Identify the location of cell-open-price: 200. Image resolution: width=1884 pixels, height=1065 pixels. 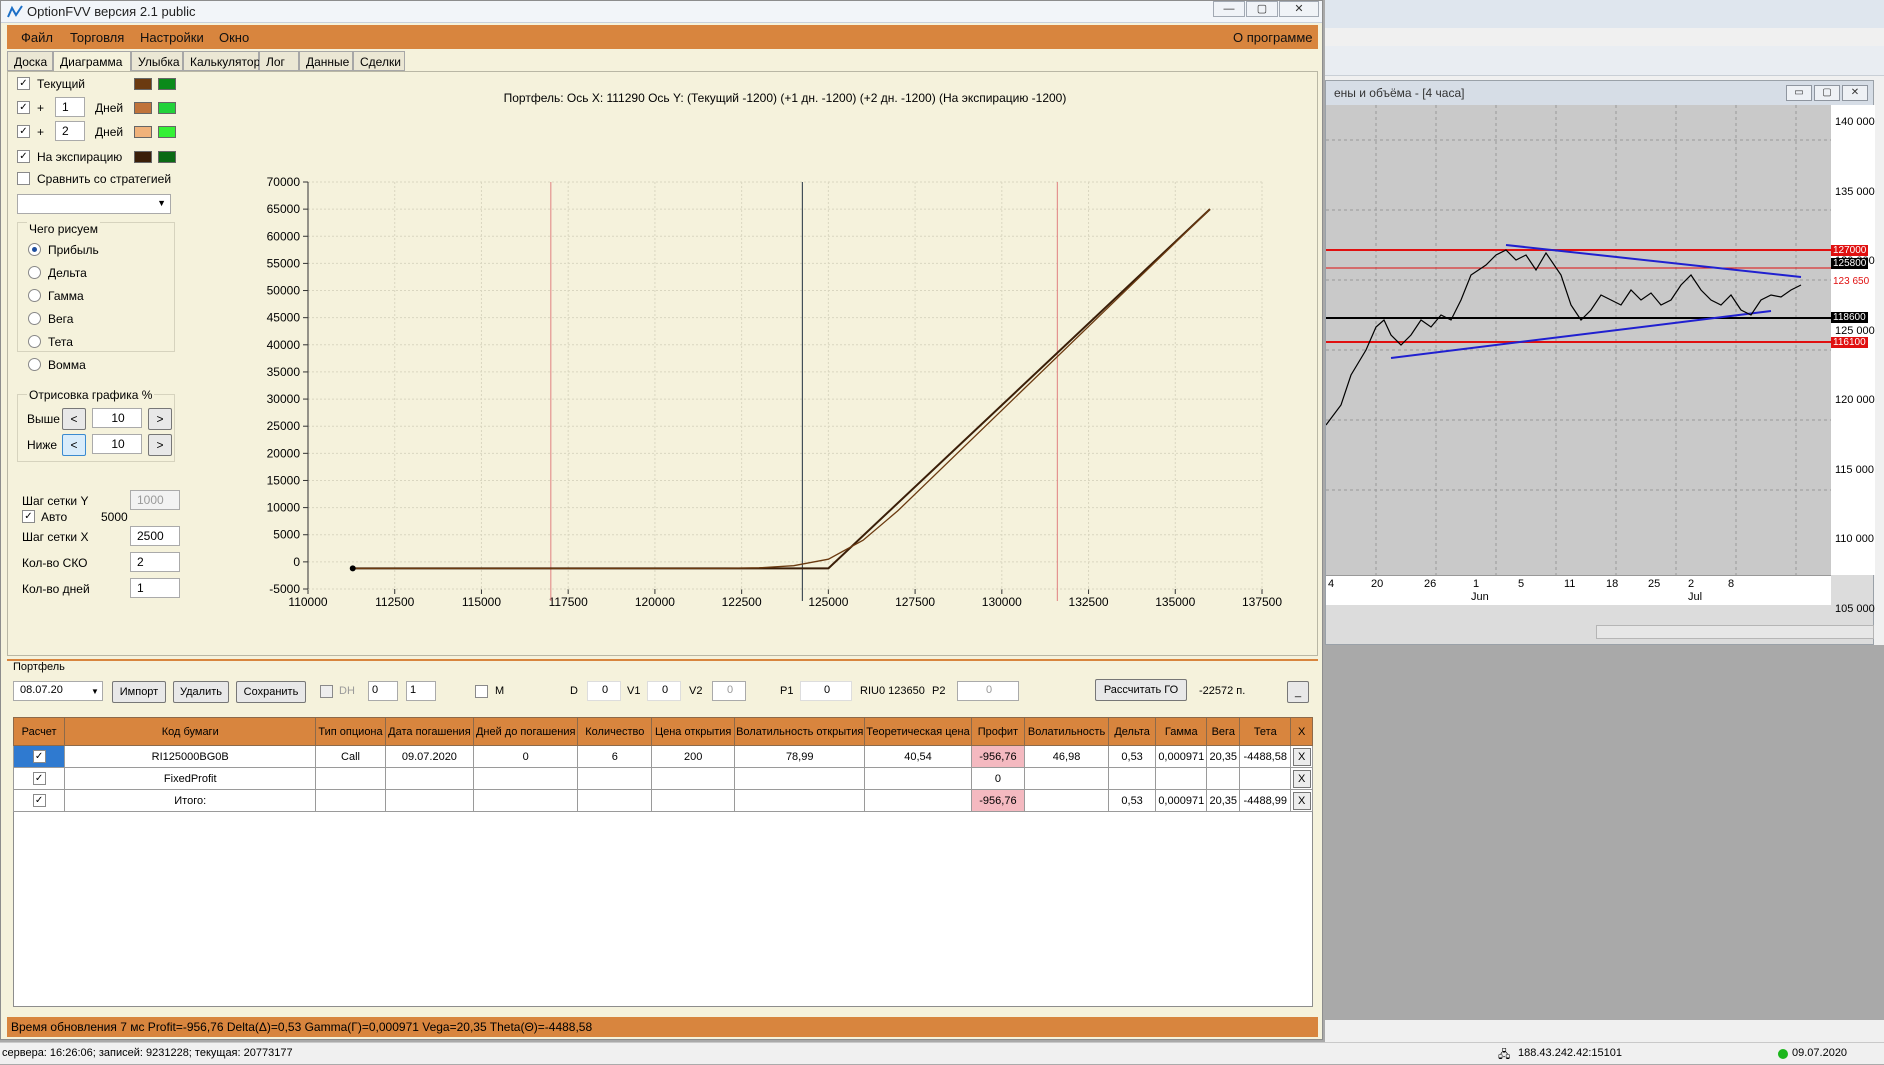
(693, 756).